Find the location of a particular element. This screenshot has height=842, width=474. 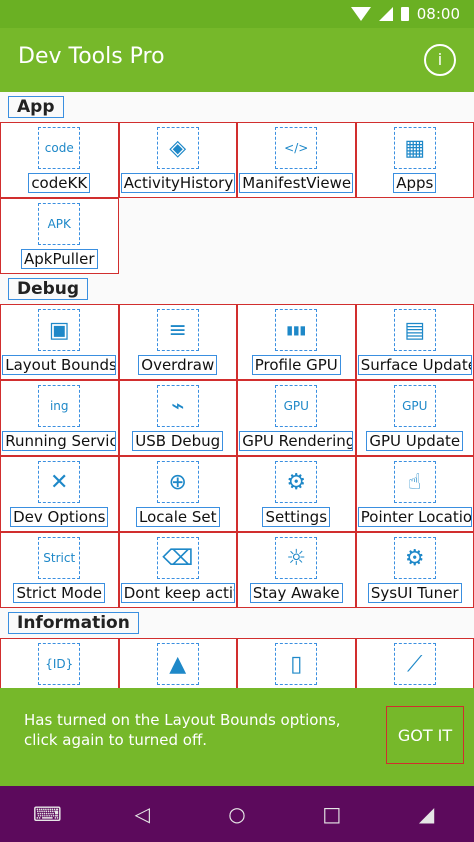

tool-label: SysUI Tuner is located at coordinates (414, 593).